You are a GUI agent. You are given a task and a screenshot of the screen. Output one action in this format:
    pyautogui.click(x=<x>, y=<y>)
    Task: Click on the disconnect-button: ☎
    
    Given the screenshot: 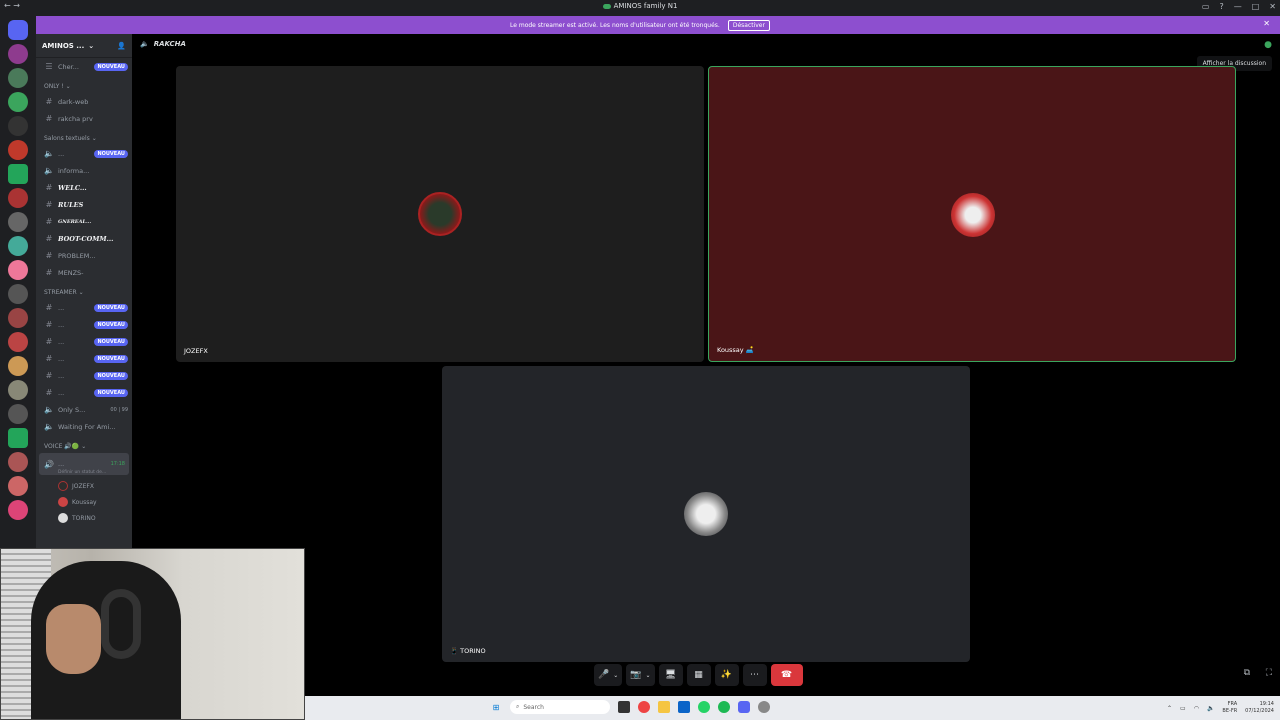 What is the action you would take?
    pyautogui.click(x=786, y=675)
    